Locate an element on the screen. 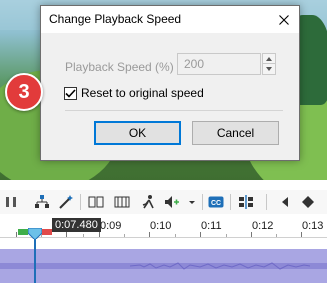 The height and width of the screenshot is (299, 327). dialog-titlebar: Change Playback Speed is located at coordinates (170, 19).